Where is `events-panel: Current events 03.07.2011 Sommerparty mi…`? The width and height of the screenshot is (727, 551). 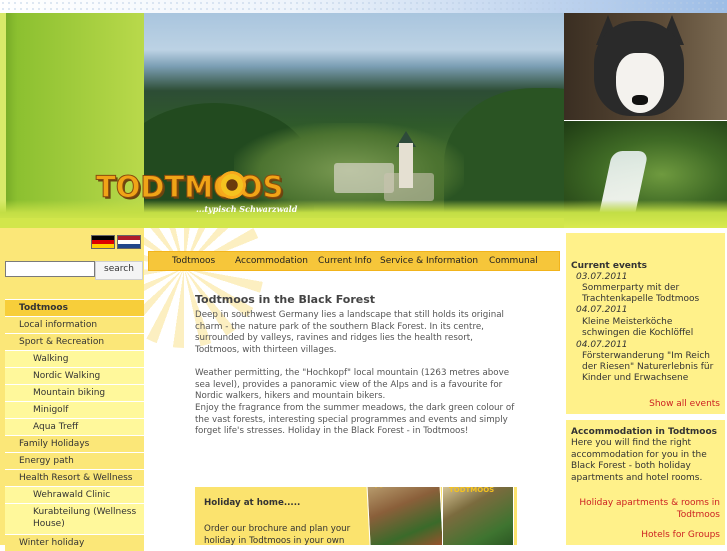
events-panel: Current events 03.07.2011 Sommerparty mi… is located at coordinates (645, 323).